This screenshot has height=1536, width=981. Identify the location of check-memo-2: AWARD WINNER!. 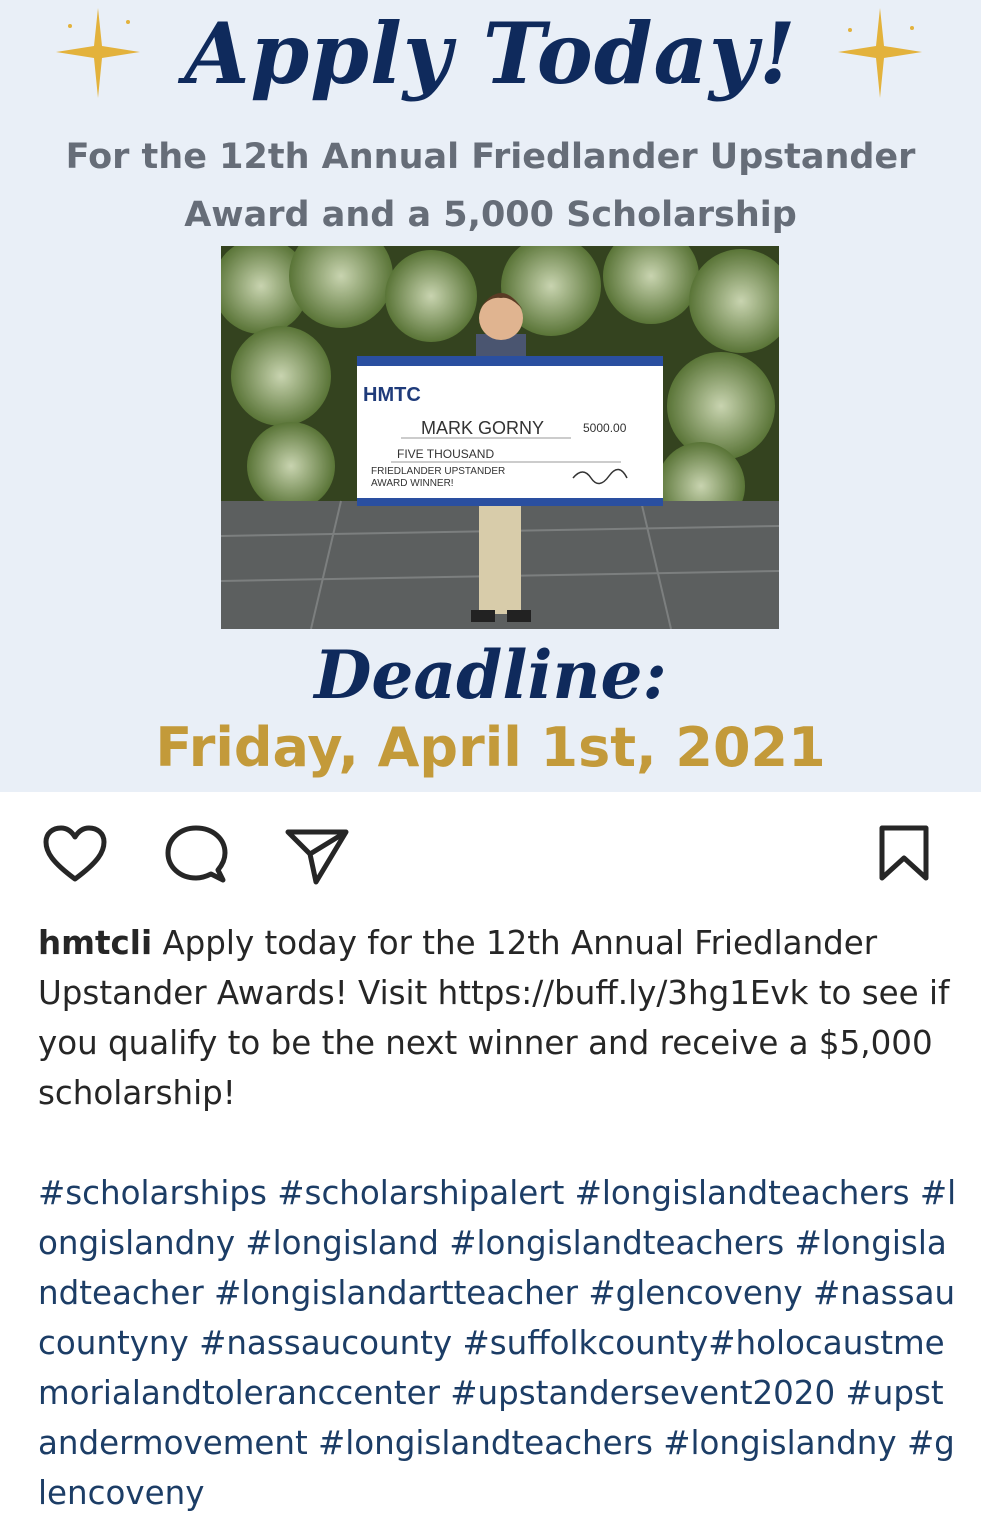
(412, 483).